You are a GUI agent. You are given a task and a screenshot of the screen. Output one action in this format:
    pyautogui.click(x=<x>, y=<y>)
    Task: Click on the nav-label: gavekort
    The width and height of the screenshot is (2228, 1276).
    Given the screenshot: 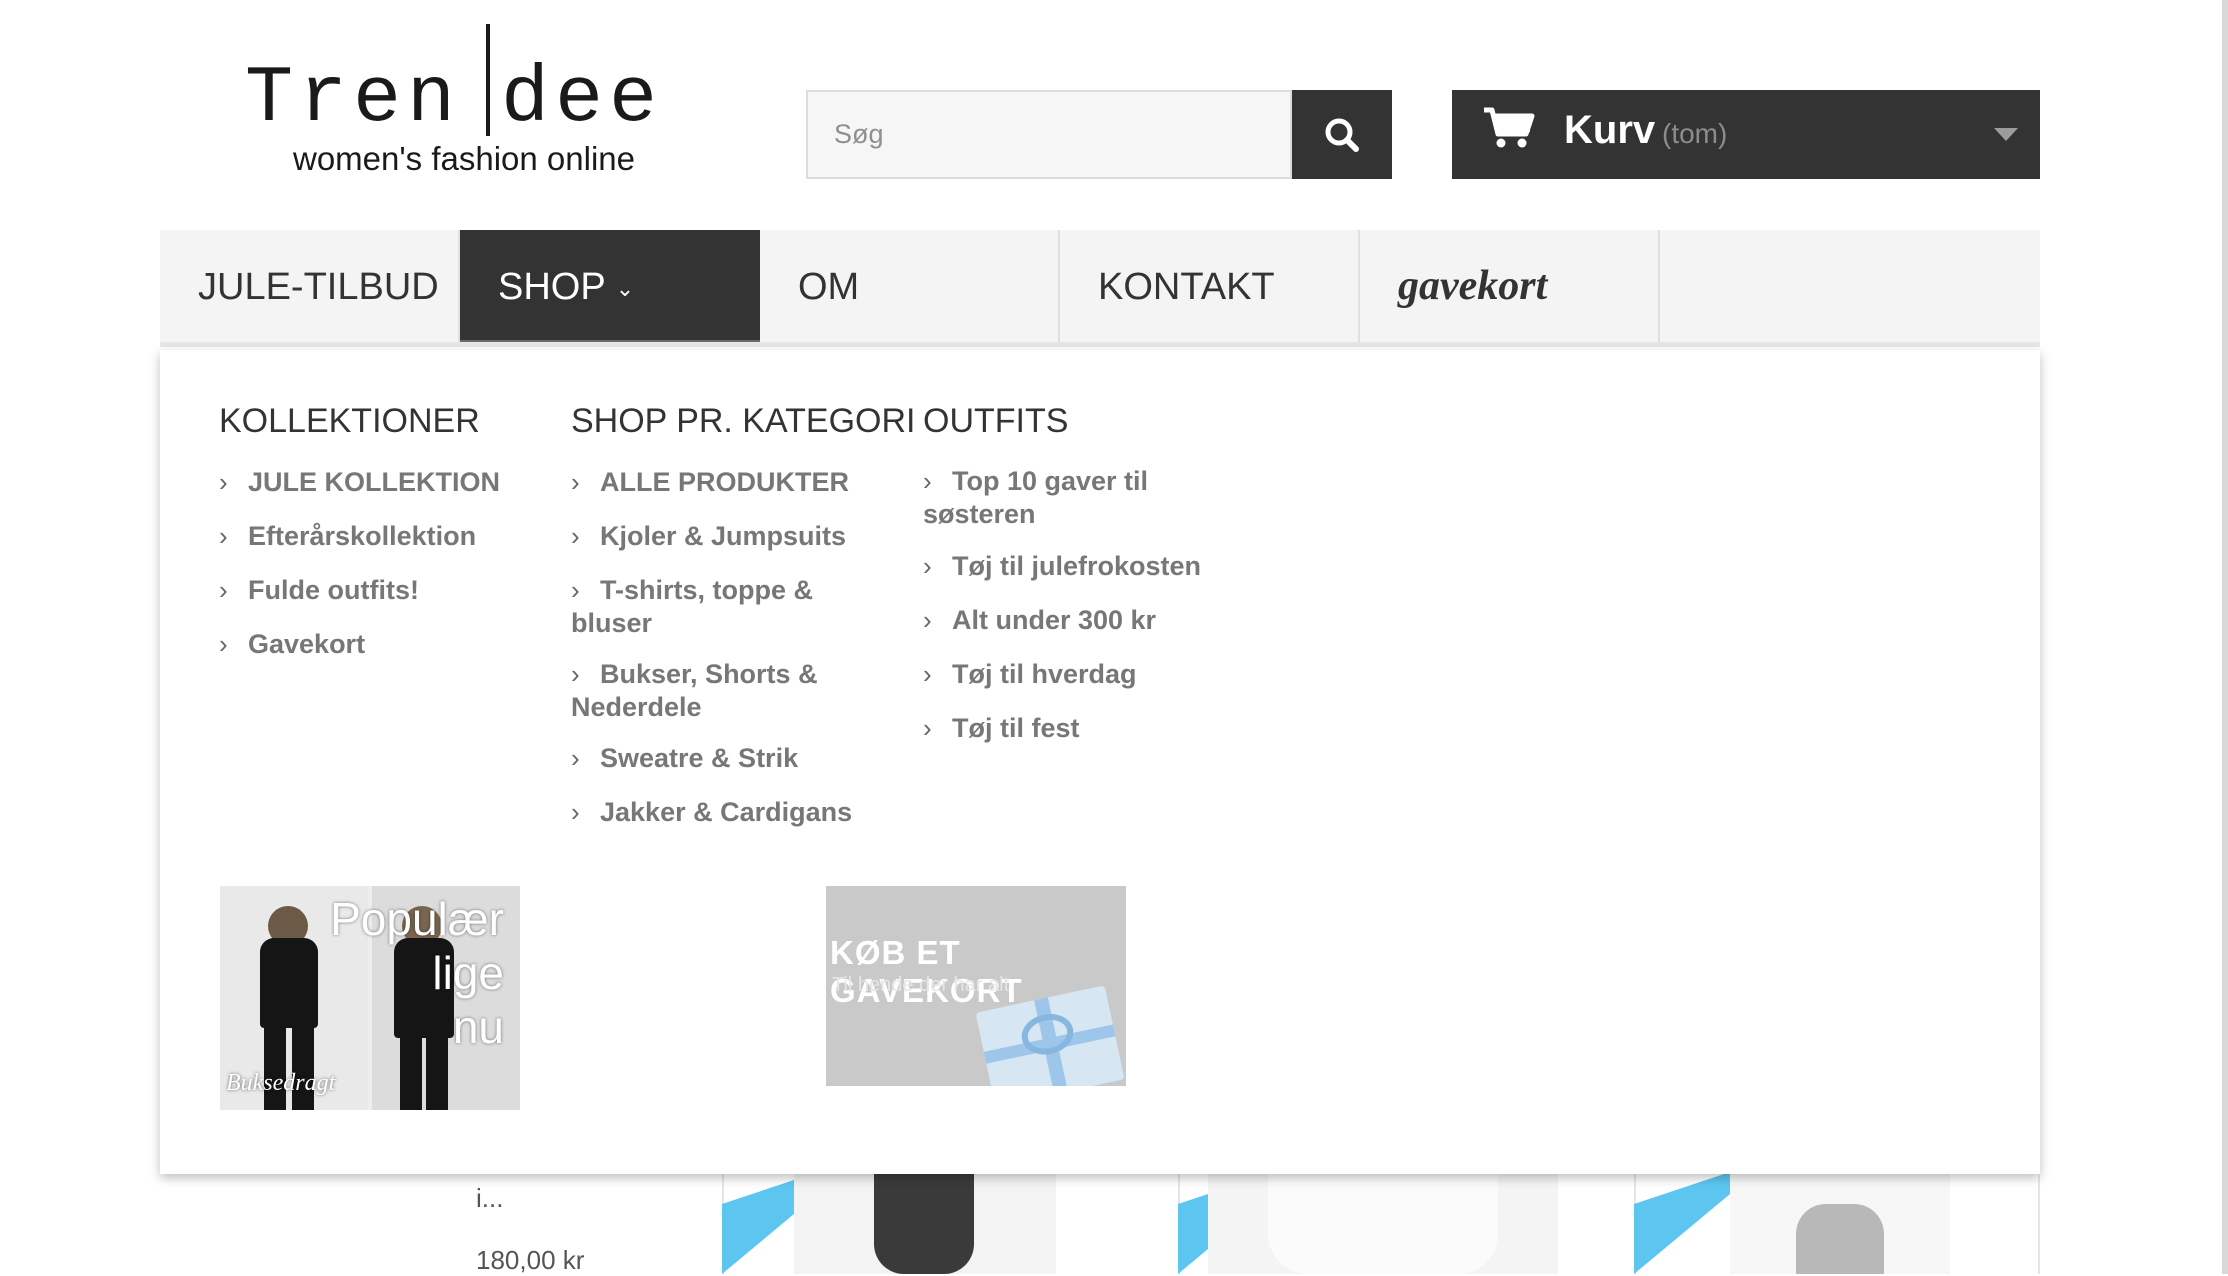 What is the action you would take?
    pyautogui.click(x=1473, y=286)
    